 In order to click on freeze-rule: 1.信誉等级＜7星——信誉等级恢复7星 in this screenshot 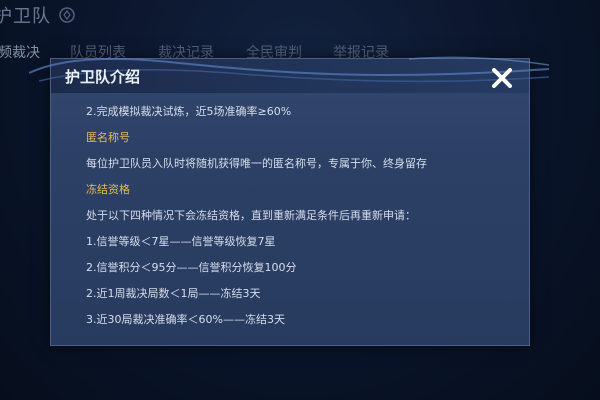, I will do `click(181, 241)`.